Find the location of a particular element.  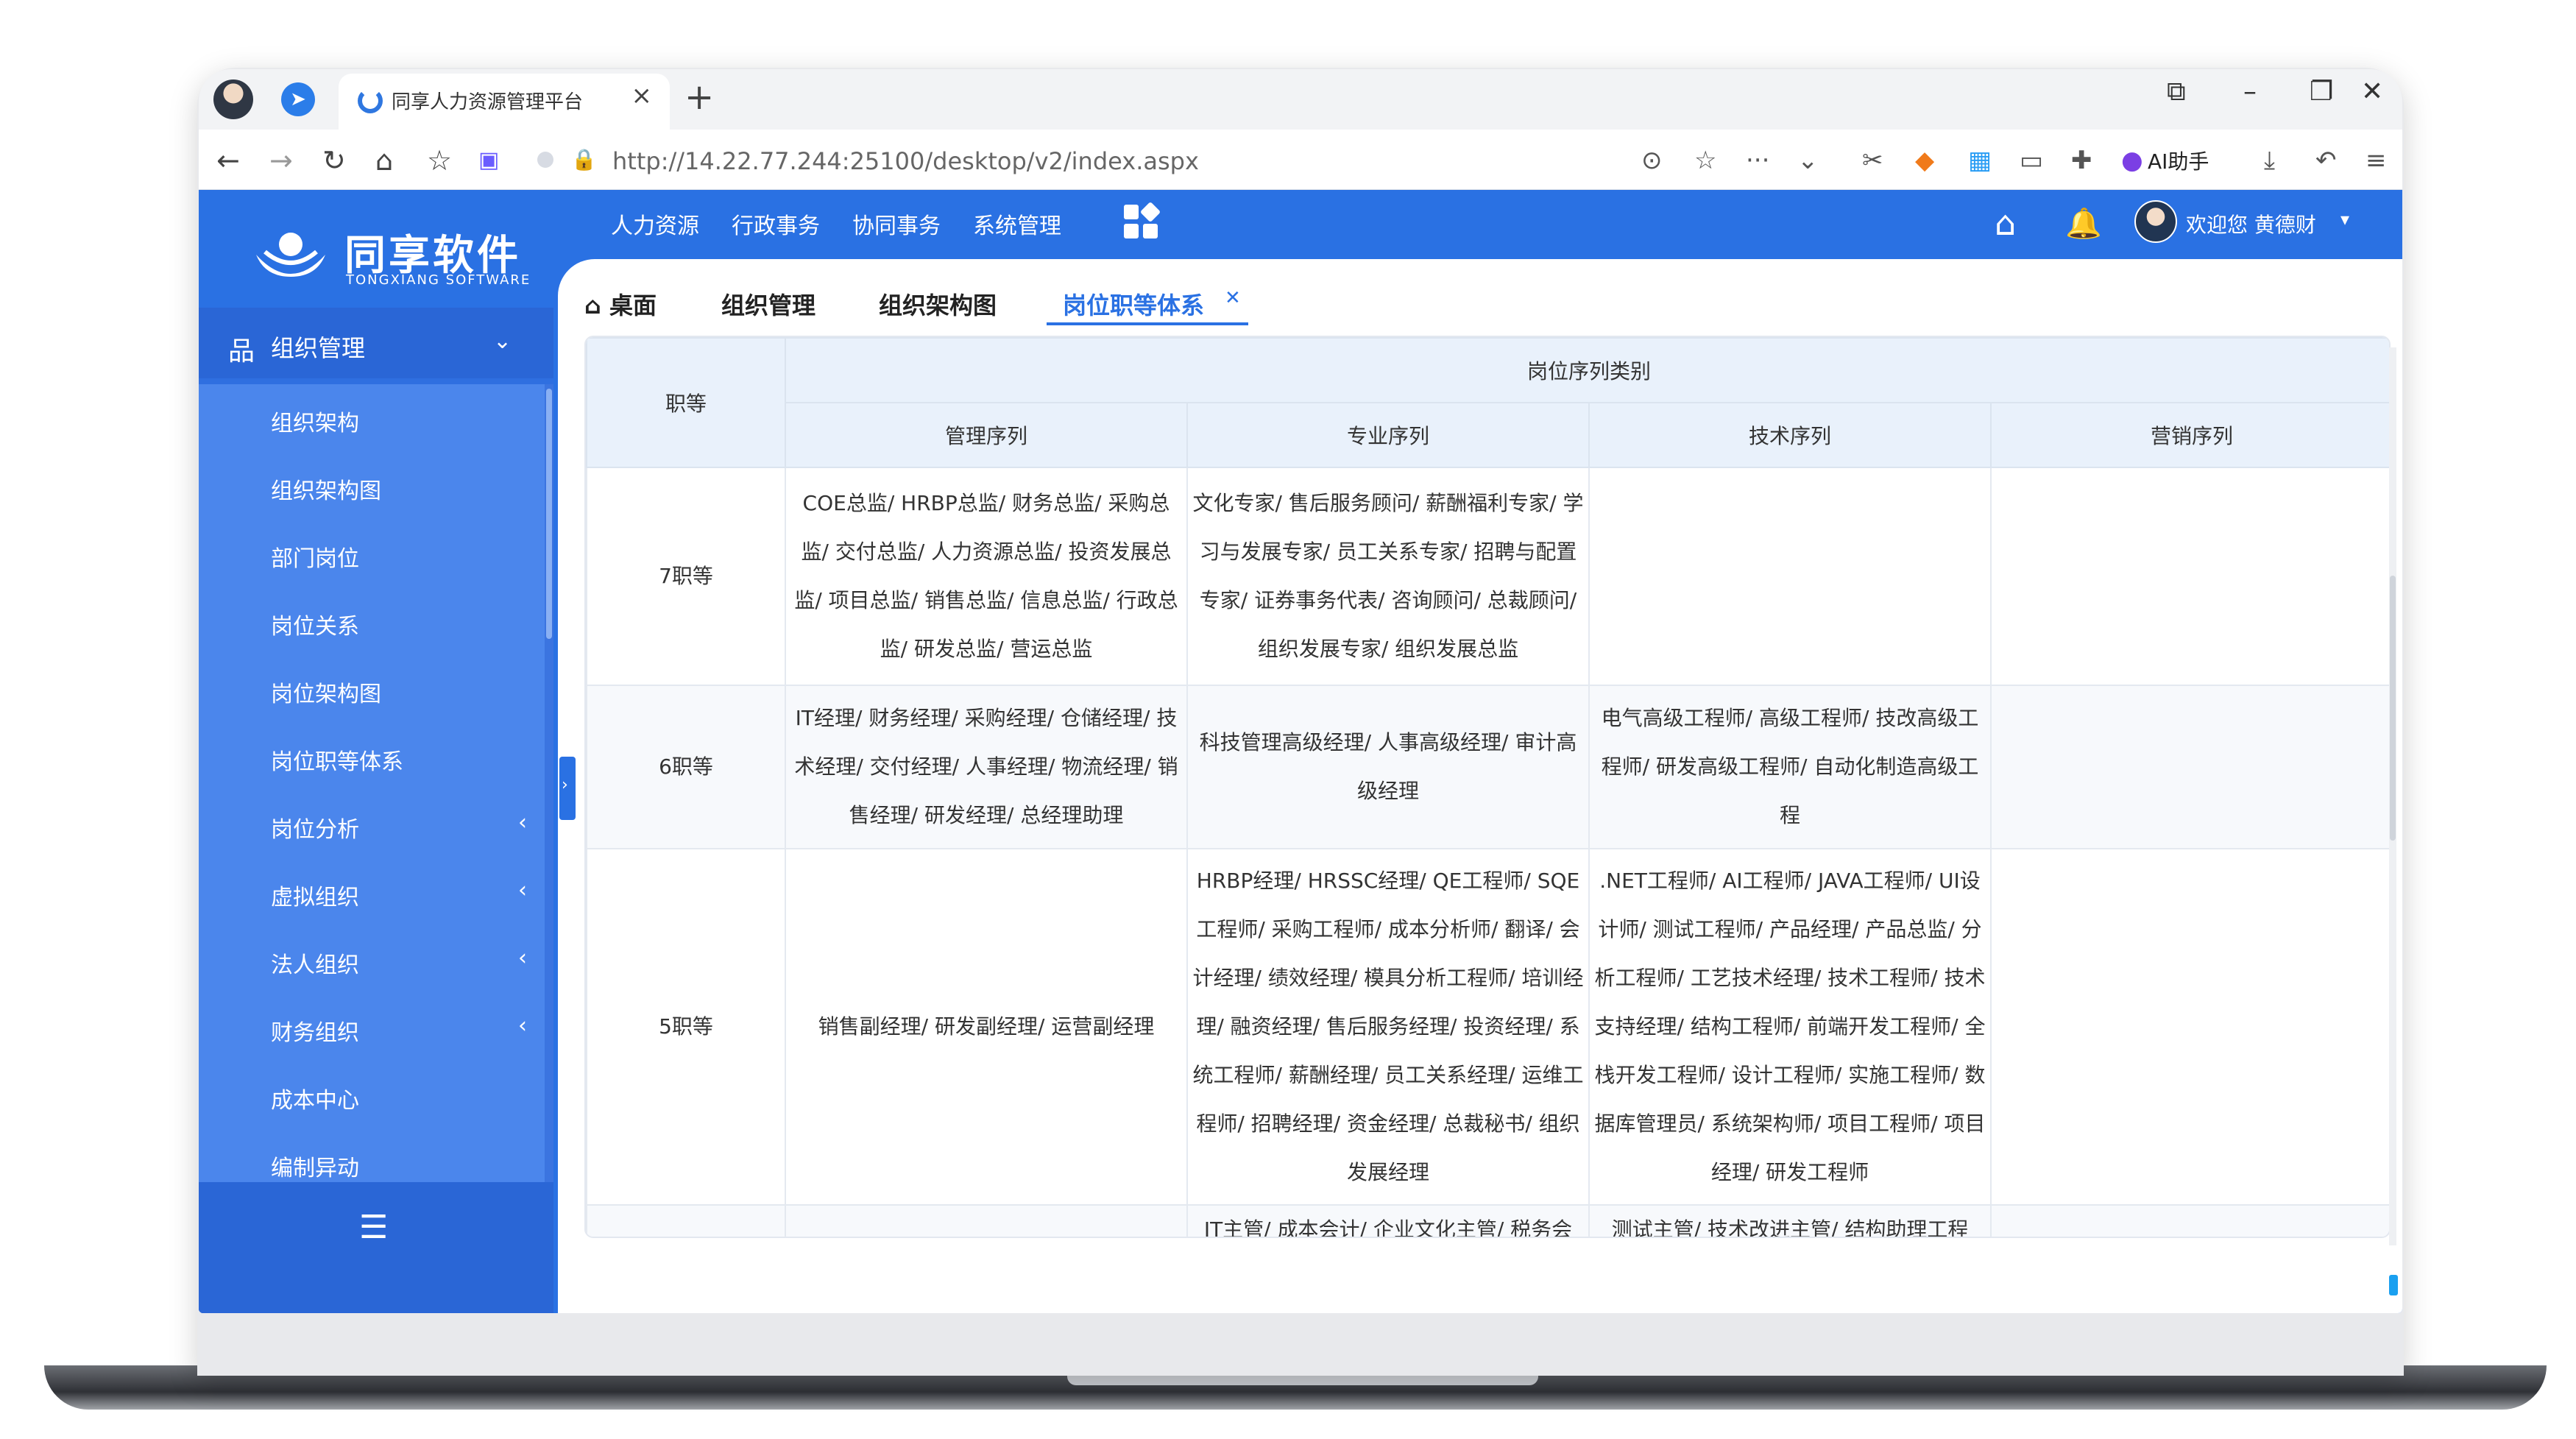

sidebar-item: 组织架构图 is located at coordinates (326, 489).